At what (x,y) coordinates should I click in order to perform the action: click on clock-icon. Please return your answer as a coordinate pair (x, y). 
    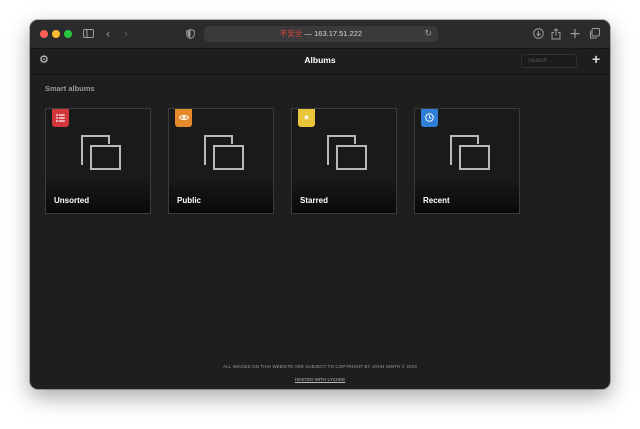
    Looking at the image, I should click on (429, 118).